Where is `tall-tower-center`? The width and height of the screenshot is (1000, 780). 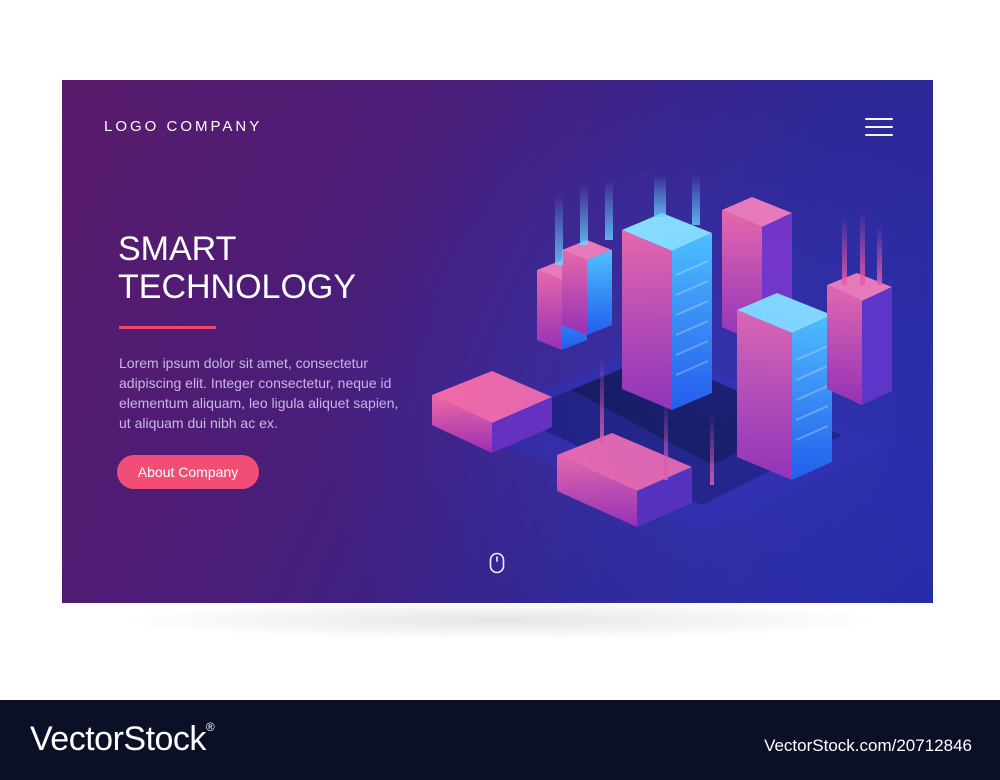
tall-tower-center is located at coordinates (667, 311).